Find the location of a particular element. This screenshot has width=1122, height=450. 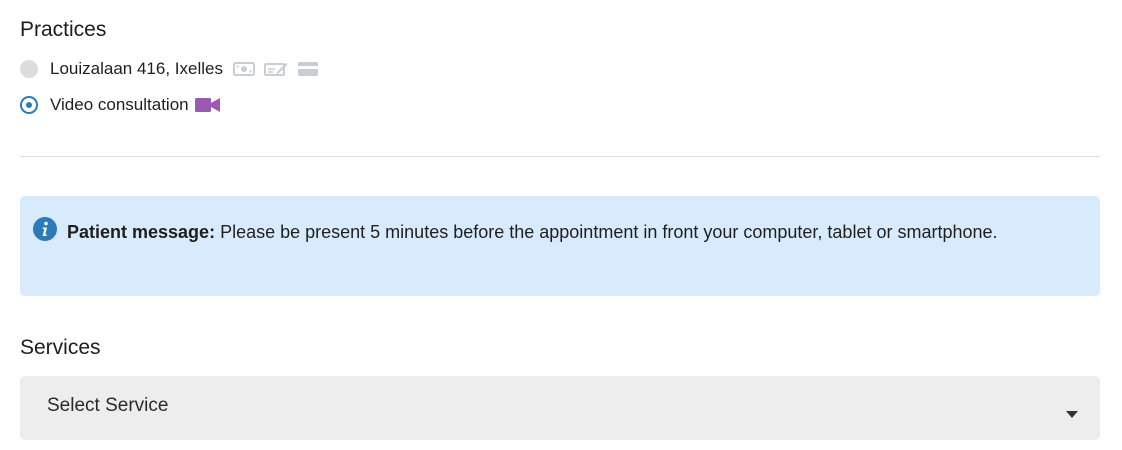

practice-option-label: Video consultation is located at coordinates (119, 104).